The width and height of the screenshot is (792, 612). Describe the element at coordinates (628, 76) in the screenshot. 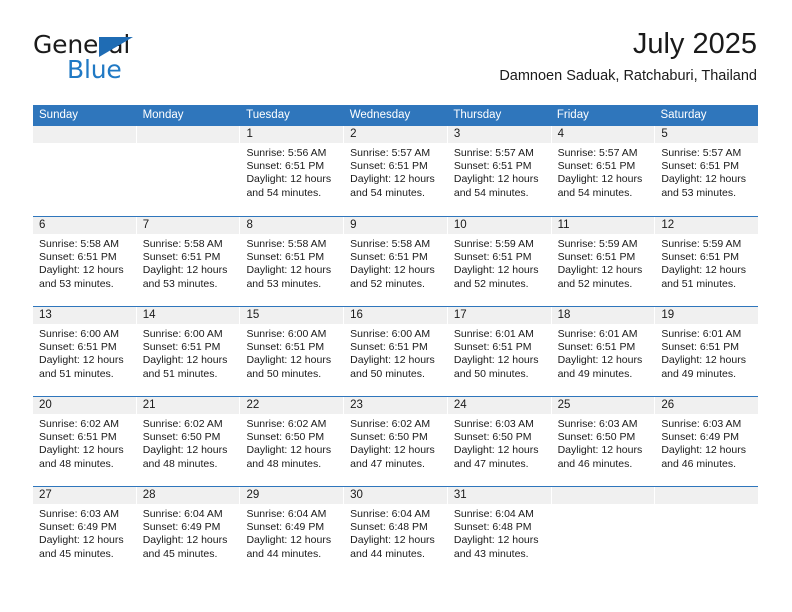

I see `page-subtitle: Damnoen Saduak, Ratchaburi, Thailand` at that location.